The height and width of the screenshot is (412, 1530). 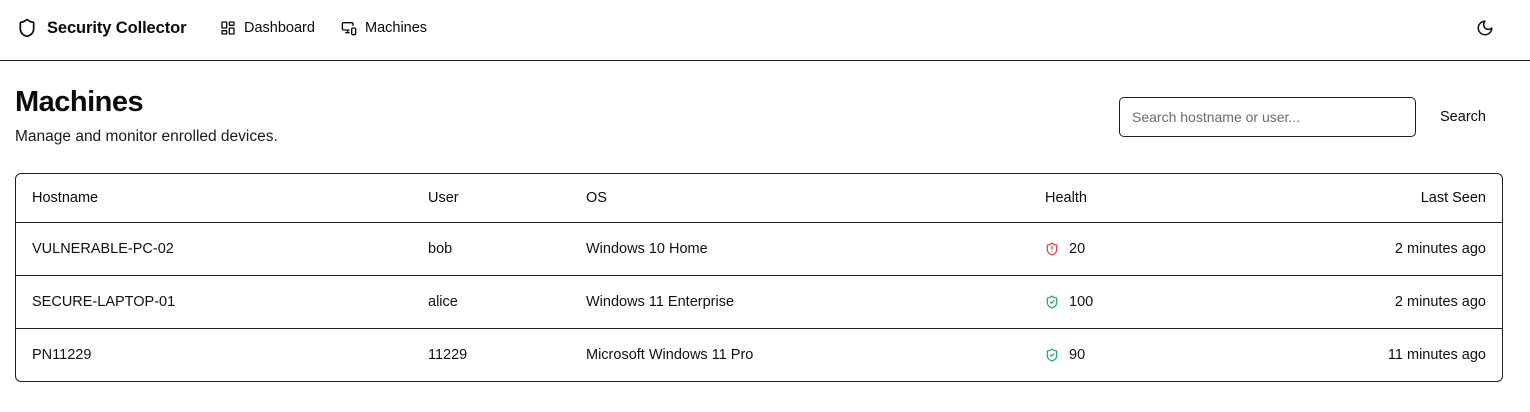 I want to click on nav-item-label: Machines, so click(x=396, y=28).